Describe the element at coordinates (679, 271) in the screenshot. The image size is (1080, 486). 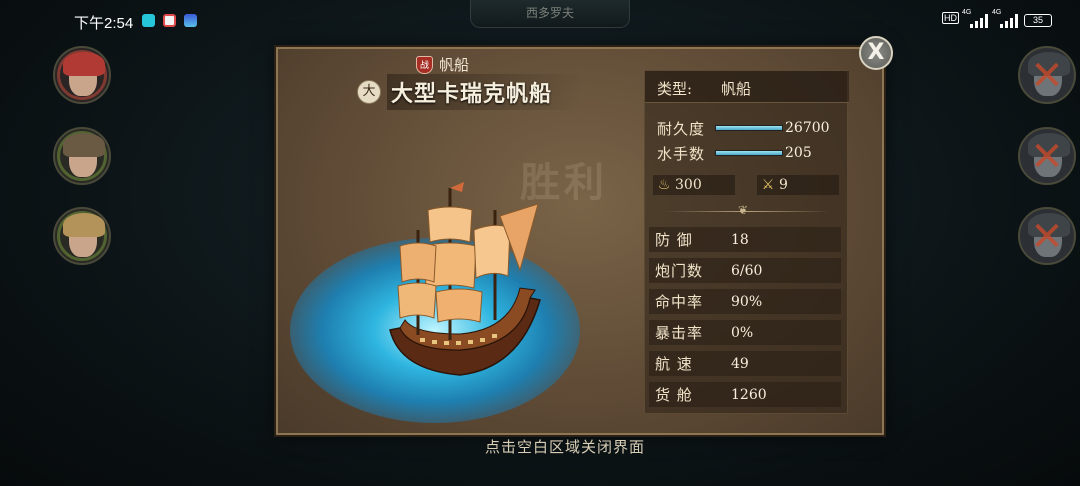
I see `attribute-label: 炮门数` at that location.